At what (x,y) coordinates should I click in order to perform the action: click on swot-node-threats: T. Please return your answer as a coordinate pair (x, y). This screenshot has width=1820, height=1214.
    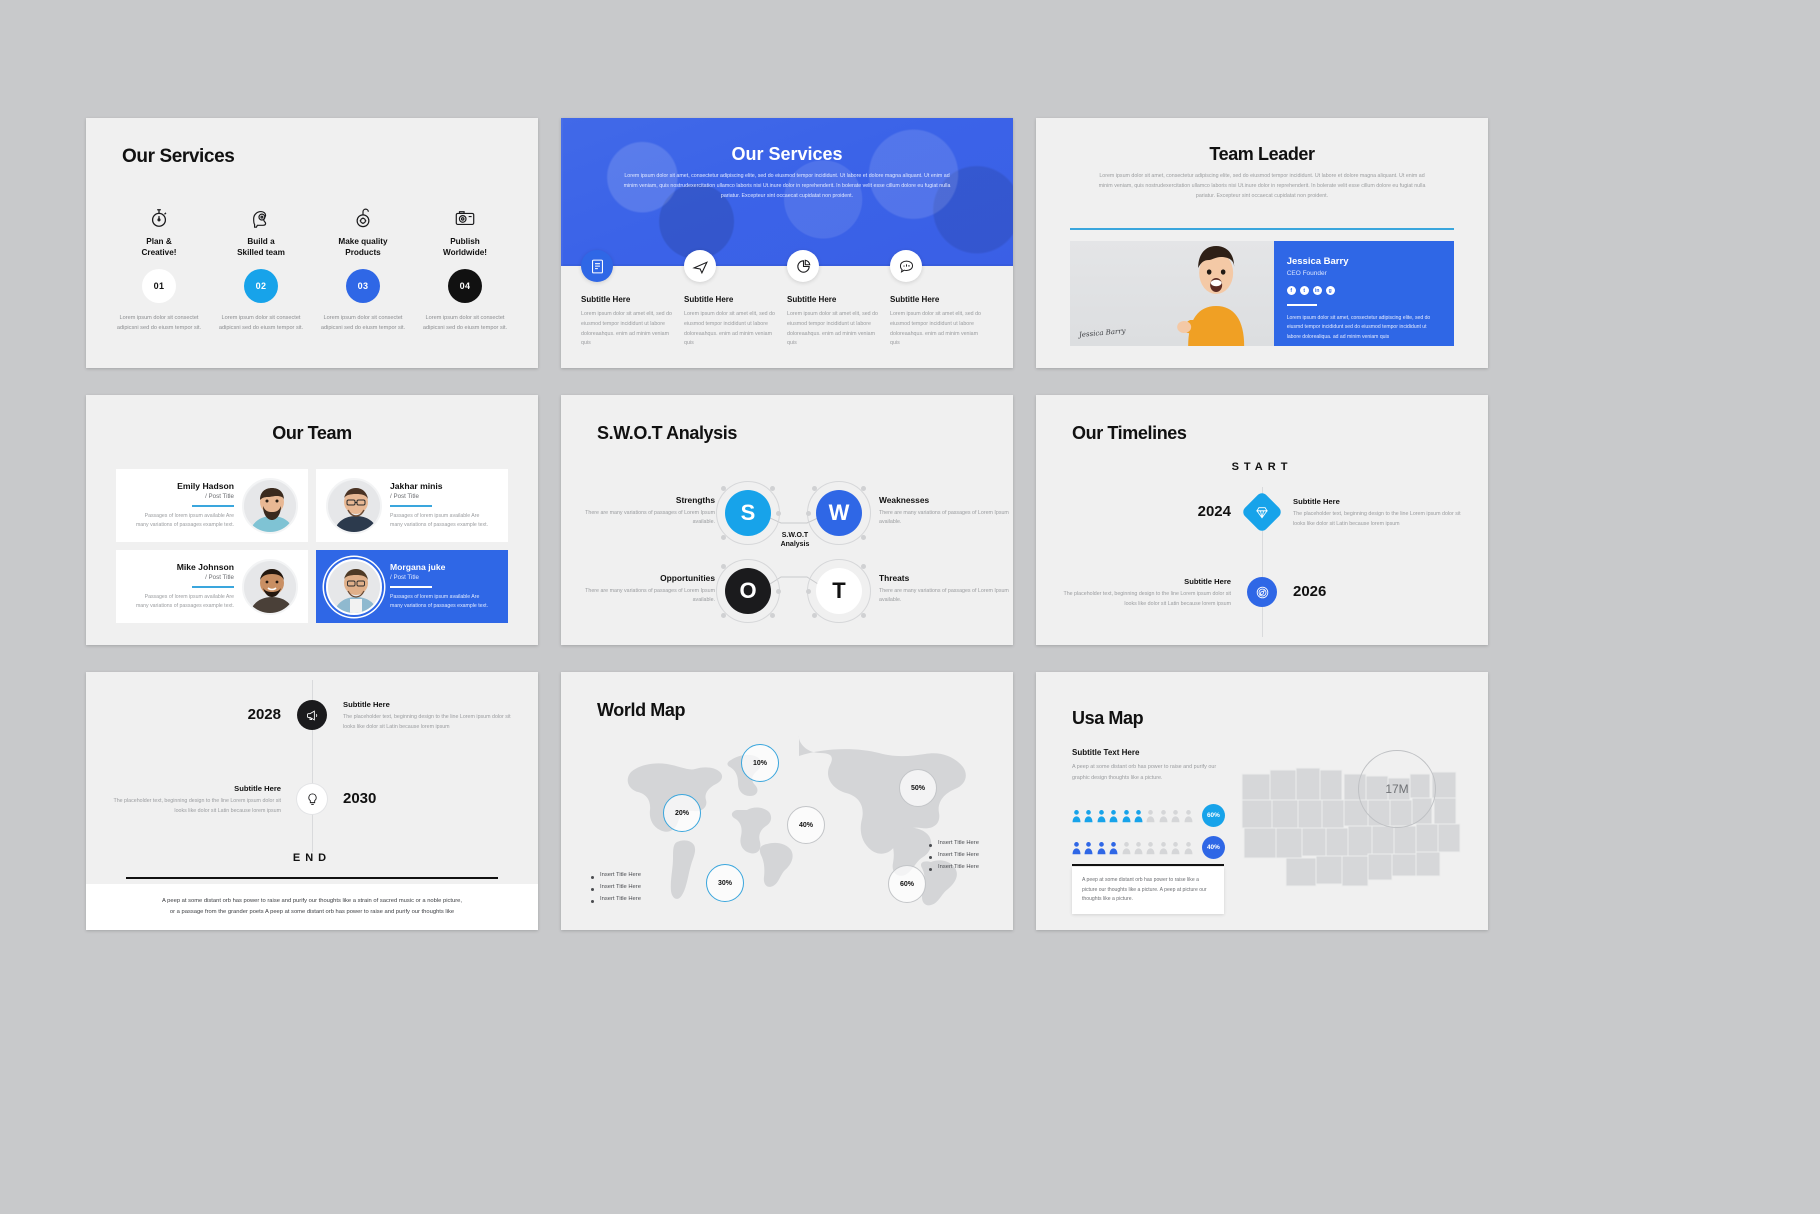
    Looking at the image, I should click on (839, 591).